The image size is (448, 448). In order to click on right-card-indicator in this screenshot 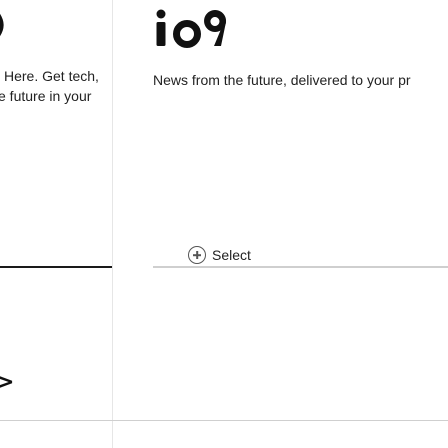, I will do `click(300, 267)`.